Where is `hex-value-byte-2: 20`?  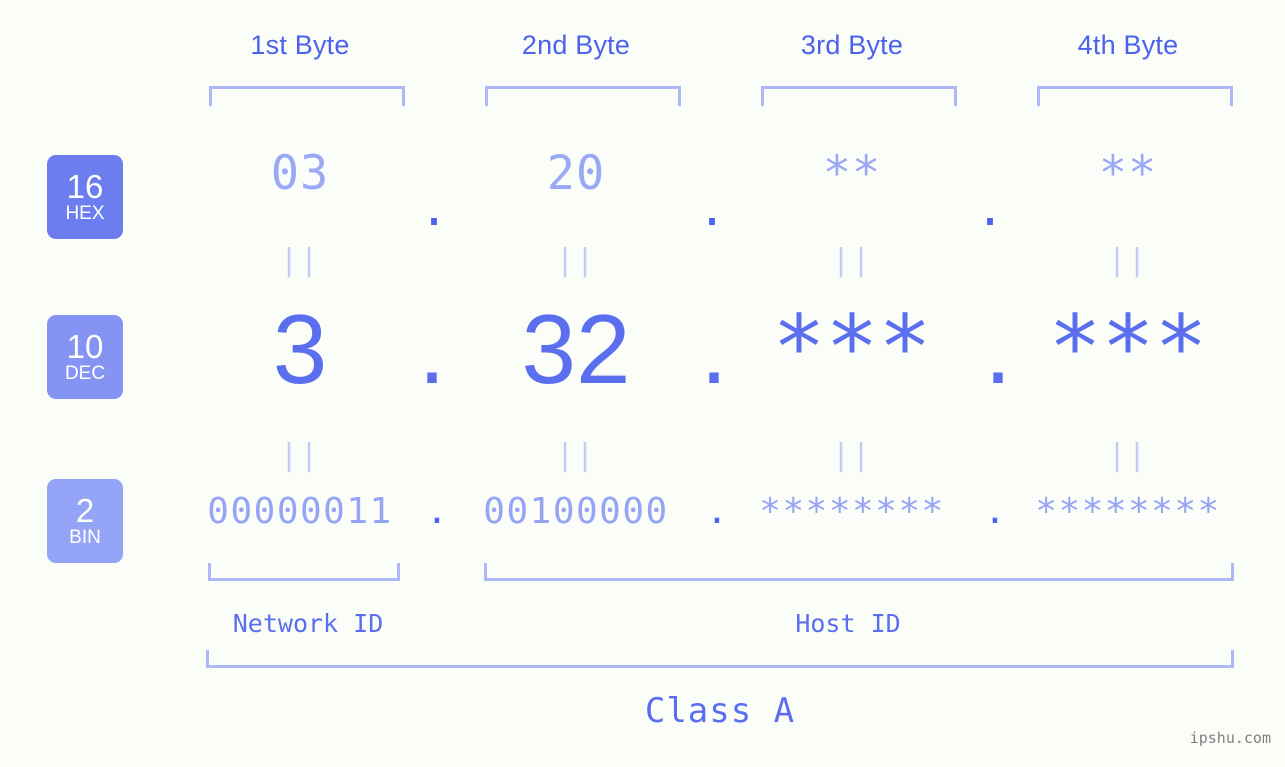 hex-value-byte-2: 20 is located at coordinates (576, 173).